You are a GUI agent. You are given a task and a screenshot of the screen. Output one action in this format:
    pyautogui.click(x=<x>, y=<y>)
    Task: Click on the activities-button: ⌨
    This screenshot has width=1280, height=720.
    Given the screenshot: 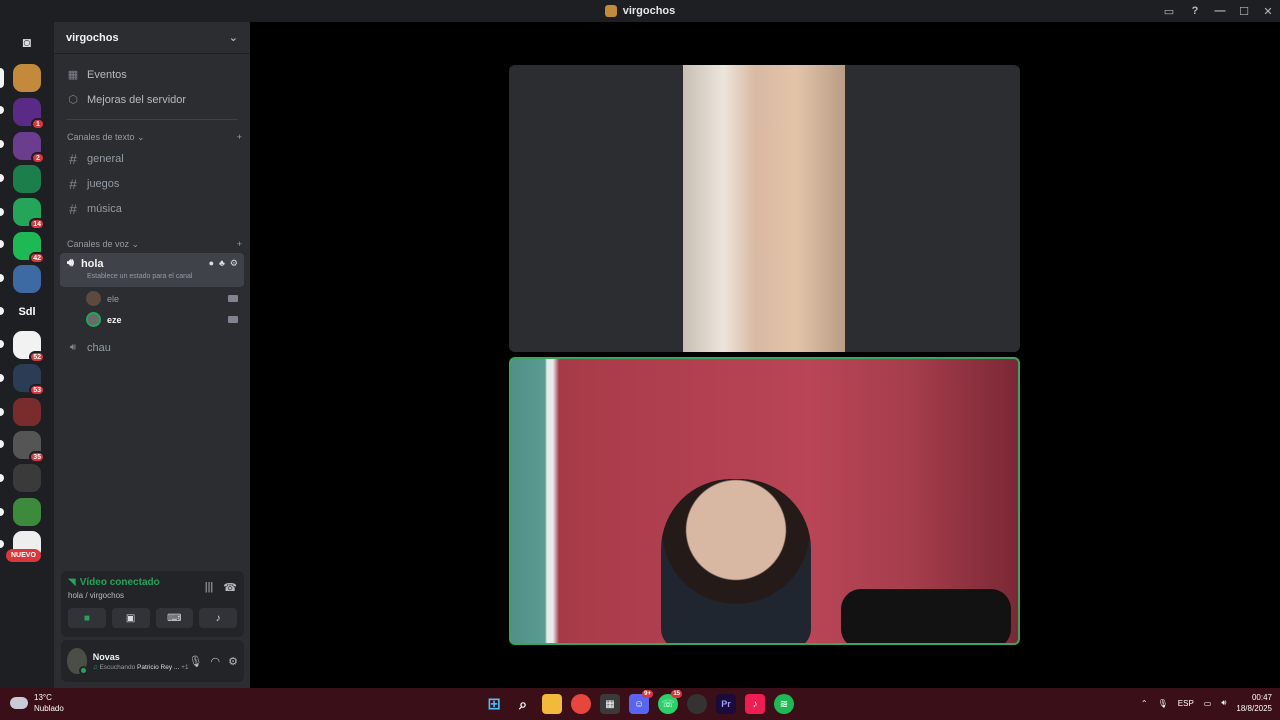 What is the action you would take?
    pyautogui.click(x=174, y=618)
    